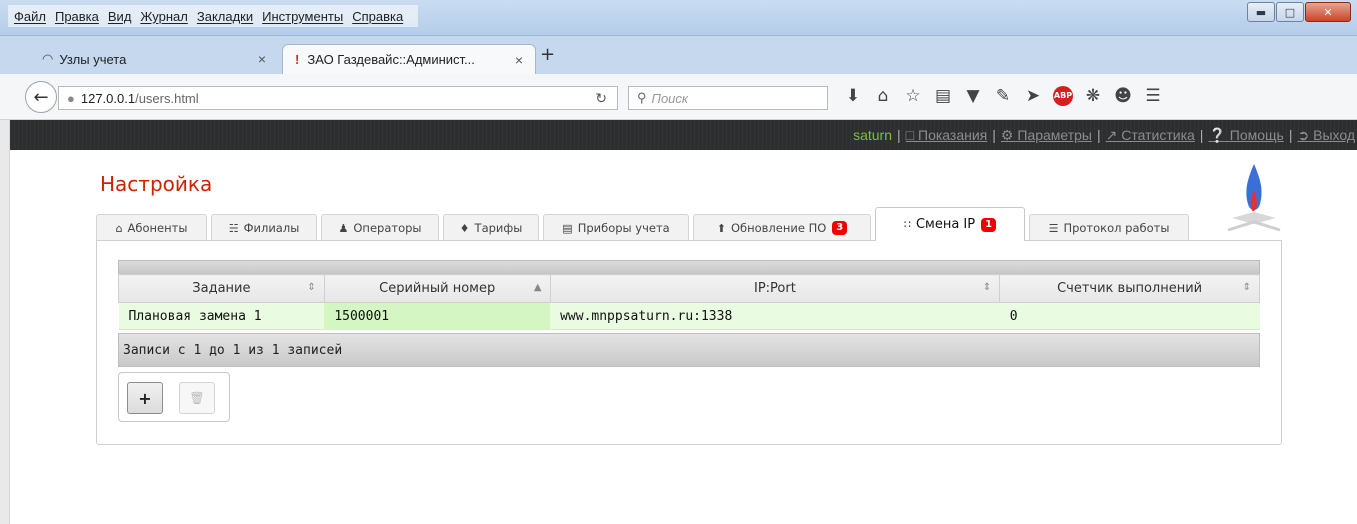  Describe the element at coordinates (840, 228) in the screenshot. I see `update-count-badge: 3` at that location.